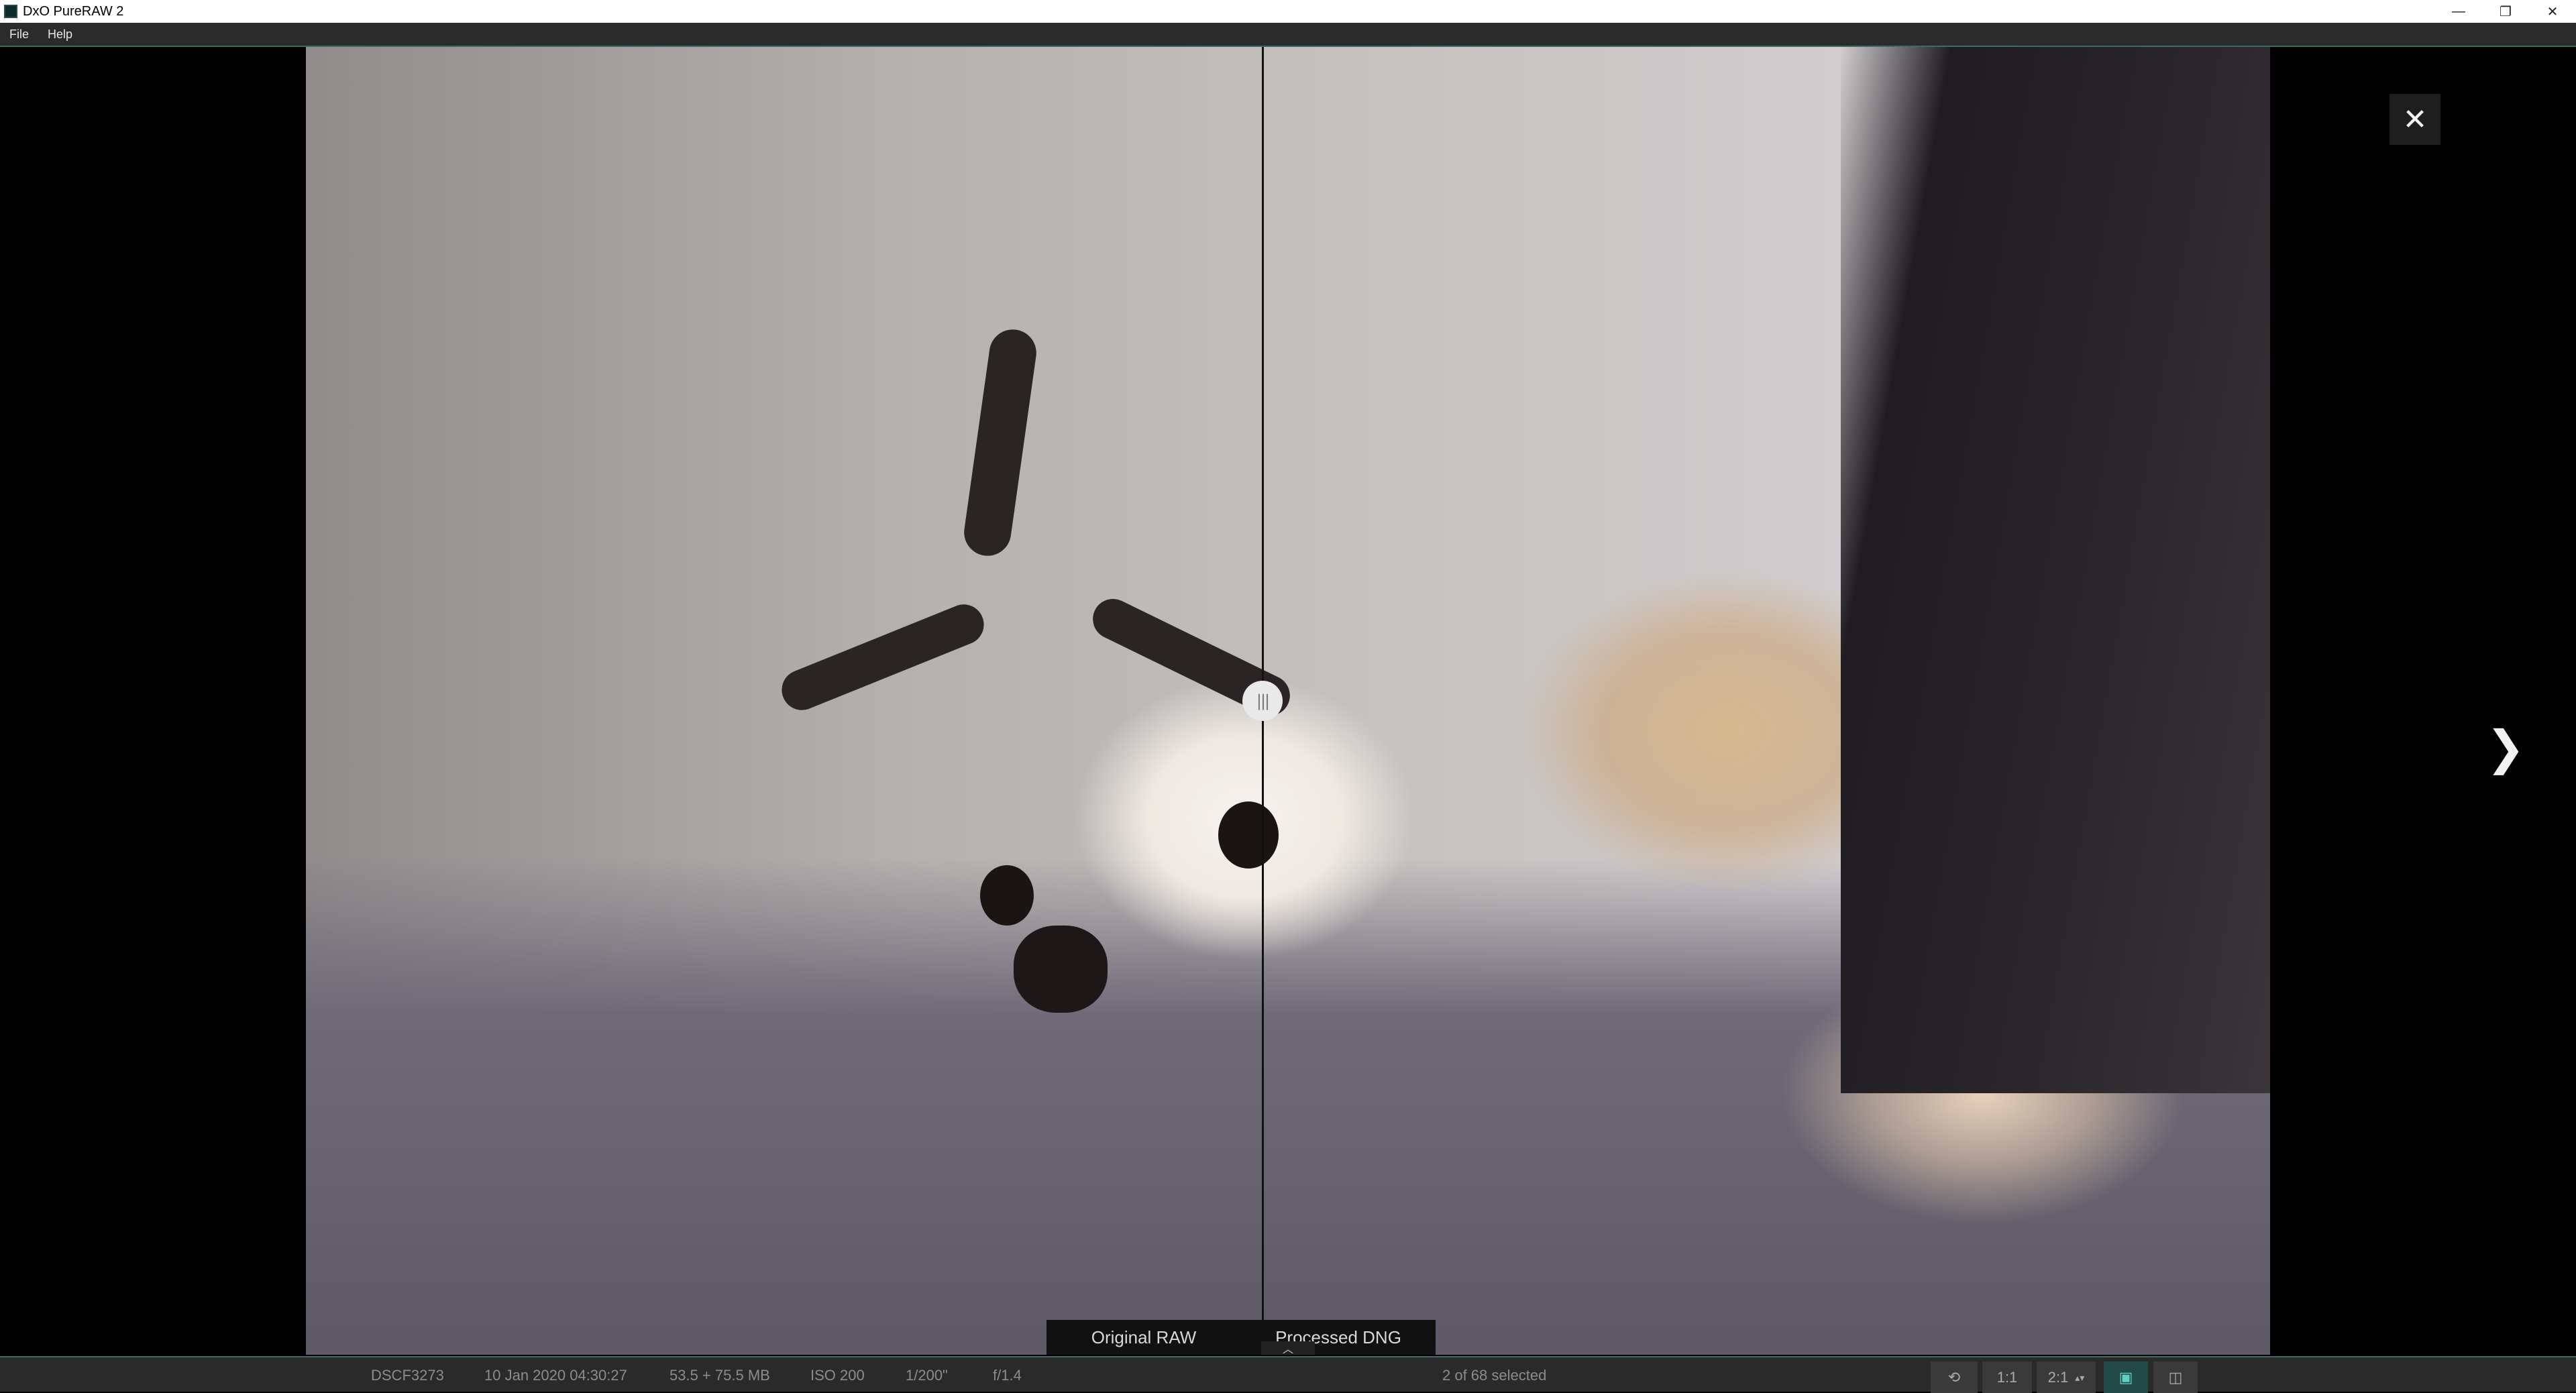 The image size is (2576, 1393). I want to click on original-raw-label: Original RAW, so click(1144, 1337).